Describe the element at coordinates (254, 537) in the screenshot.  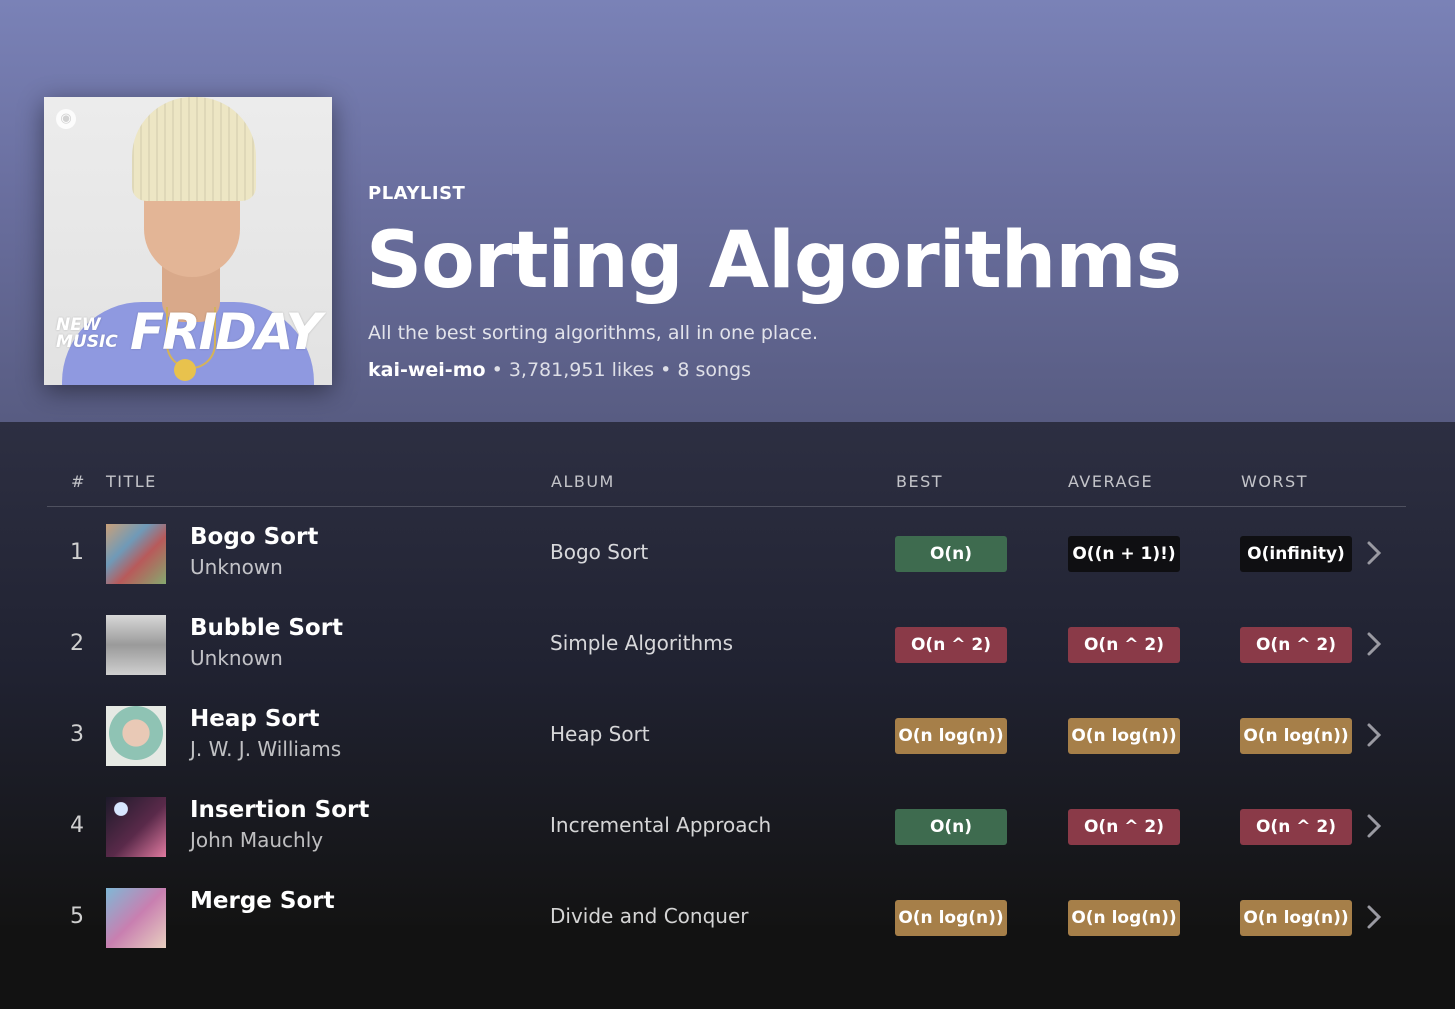
I see `track-title: Bogo Sort` at that location.